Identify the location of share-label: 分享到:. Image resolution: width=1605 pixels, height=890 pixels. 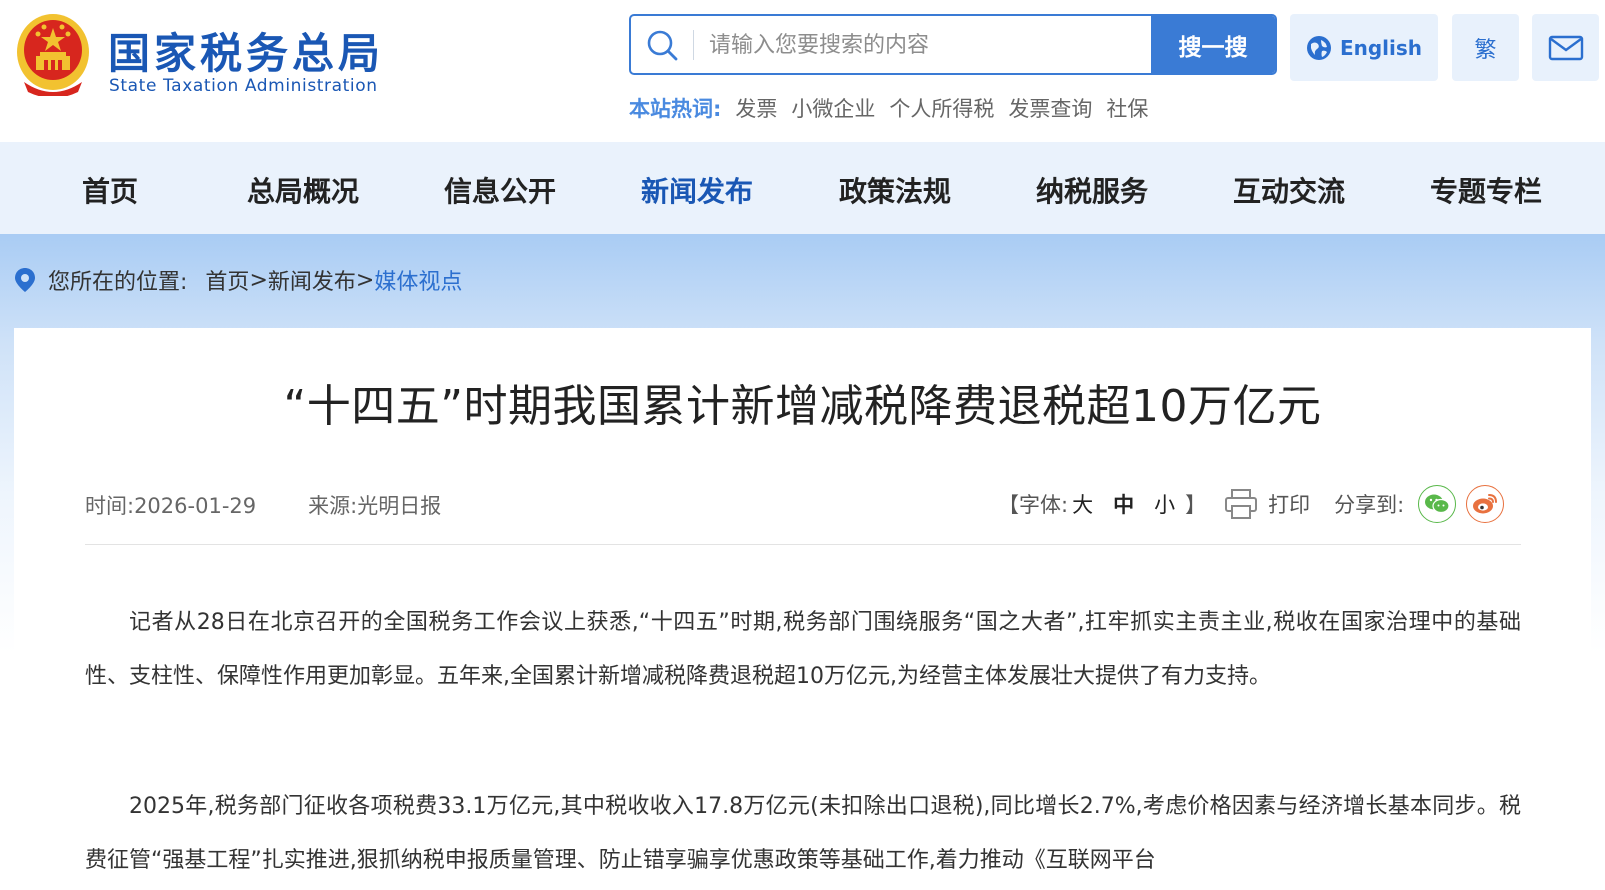
(1369, 505).